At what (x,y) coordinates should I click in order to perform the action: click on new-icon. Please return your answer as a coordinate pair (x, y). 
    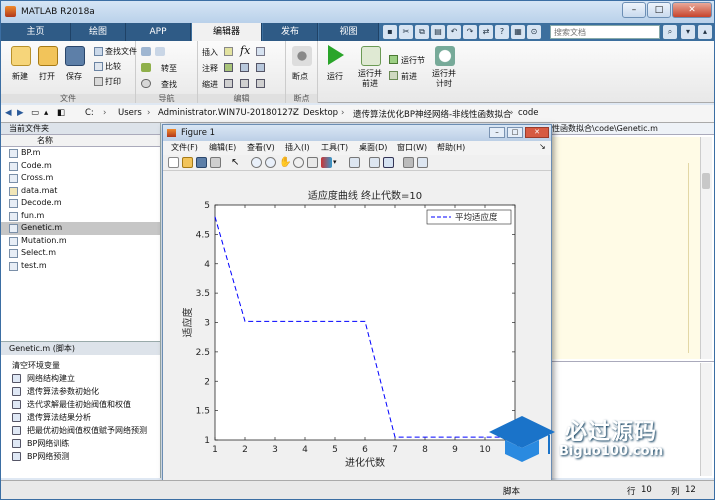
    Looking at the image, I should click on (21, 56).